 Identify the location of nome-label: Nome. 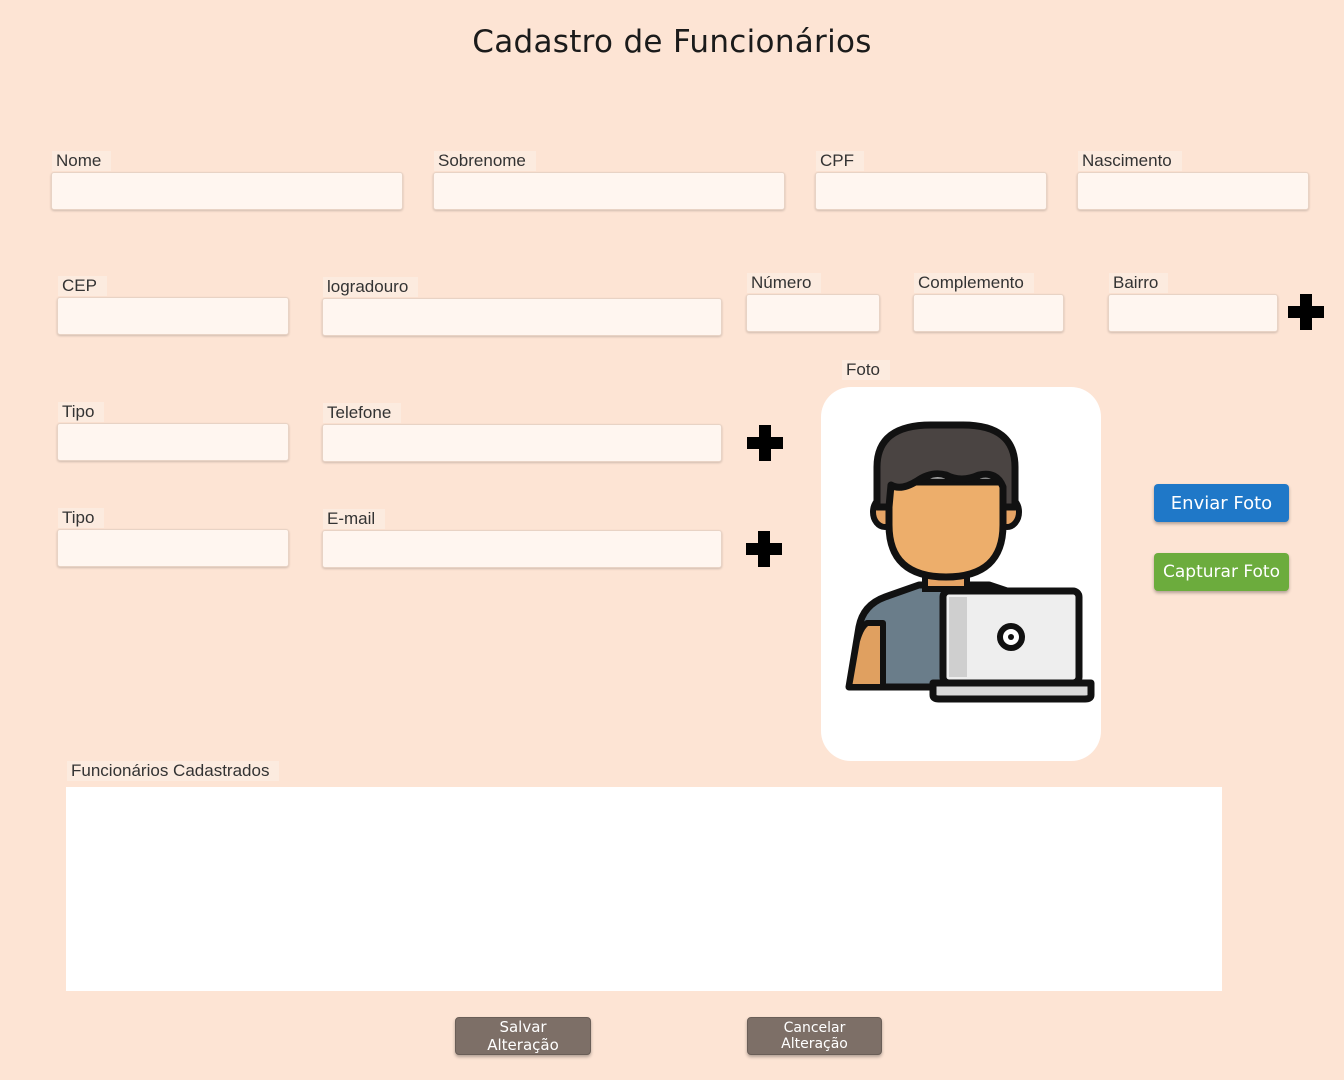
(82, 161).